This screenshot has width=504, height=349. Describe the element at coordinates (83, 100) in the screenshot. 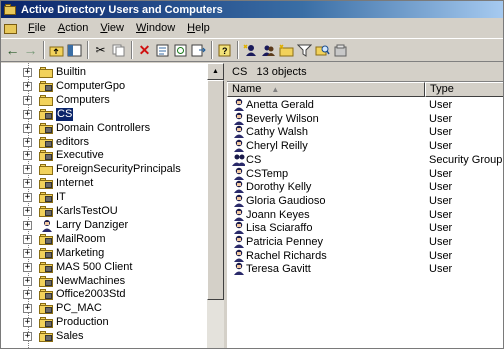

I see `tree-item-label: Computers` at that location.